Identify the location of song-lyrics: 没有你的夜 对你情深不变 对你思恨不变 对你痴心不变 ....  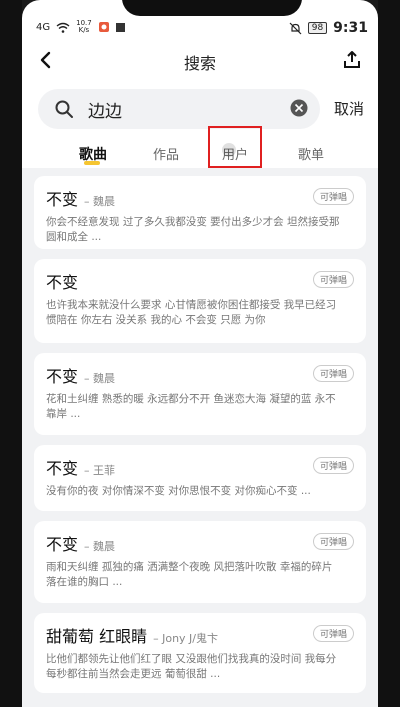
(178, 491).